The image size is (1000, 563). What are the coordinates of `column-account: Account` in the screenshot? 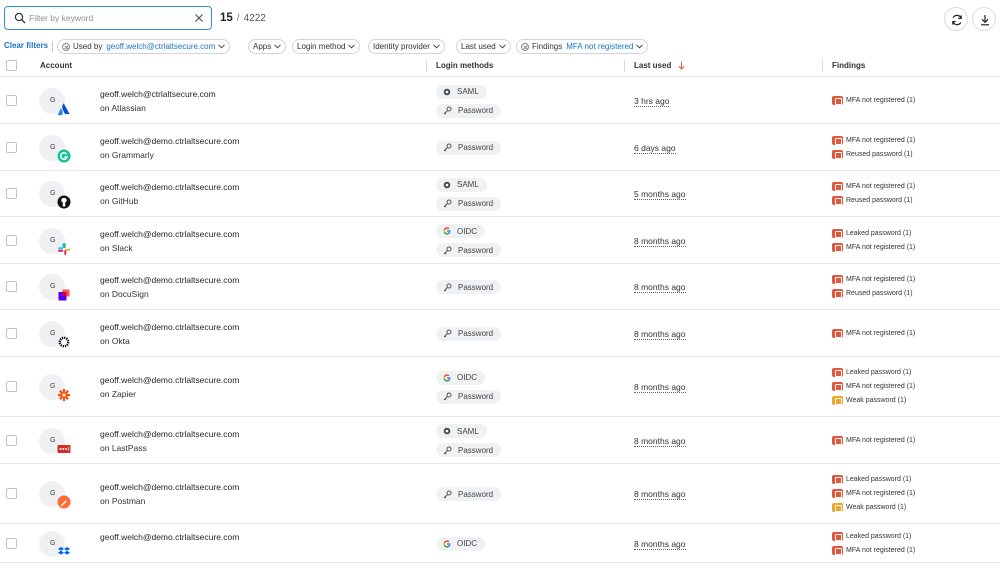 It's located at (56, 65).